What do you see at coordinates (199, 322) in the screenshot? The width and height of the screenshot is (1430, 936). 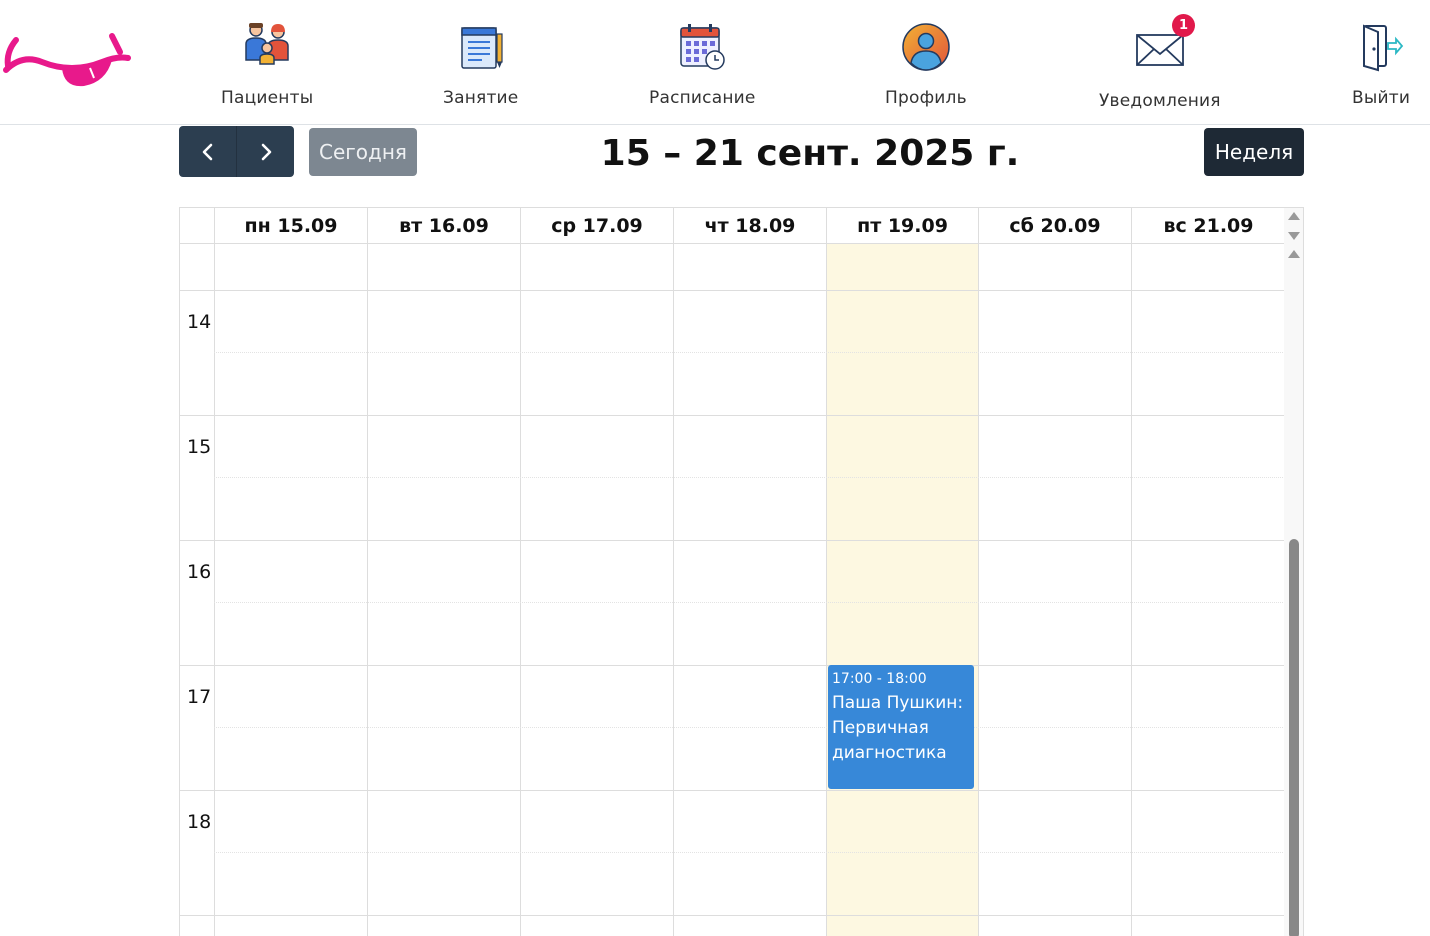 I see `hour-label: 14` at bounding box center [199, 322].